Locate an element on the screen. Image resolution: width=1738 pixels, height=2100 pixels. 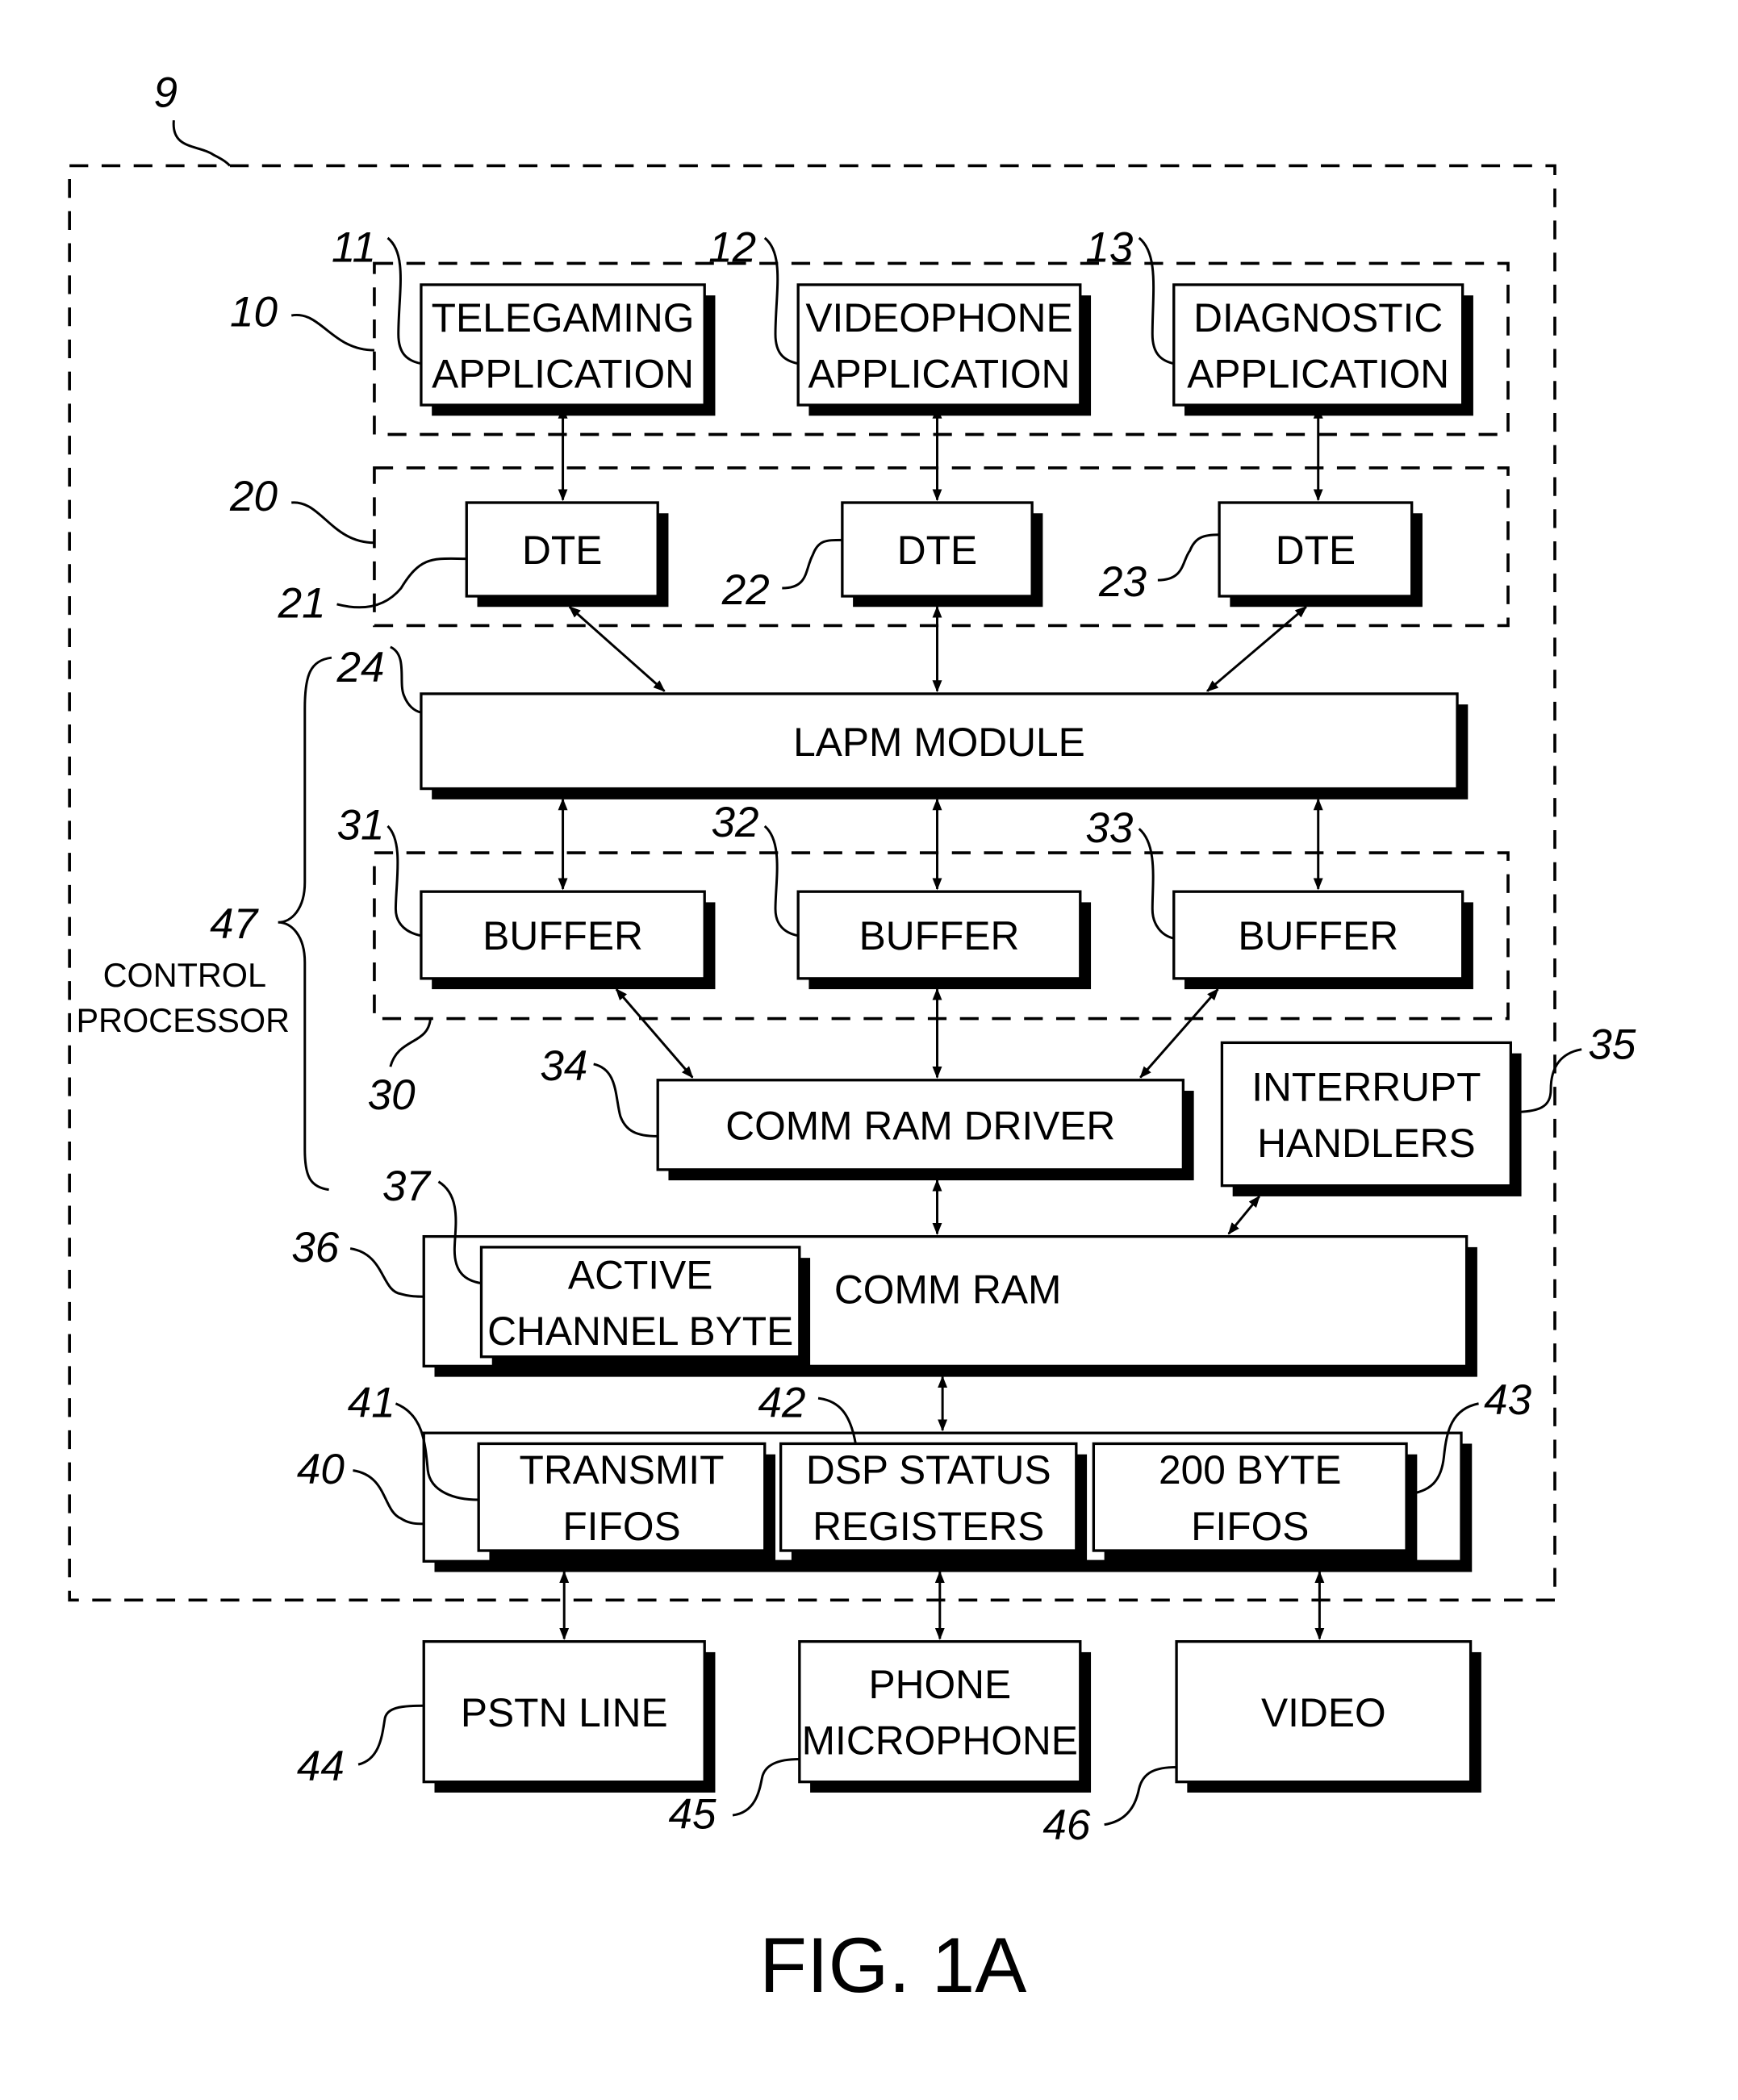
transmit-fifos-label-line1: TRANSMIT is located at coordinates (621, 1470).